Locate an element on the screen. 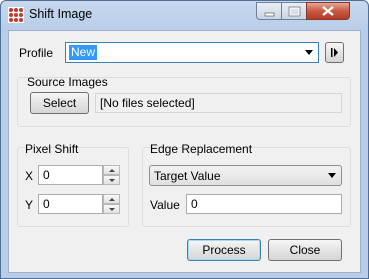  title-bar: Shift Image is located at coordinates (184, 15).